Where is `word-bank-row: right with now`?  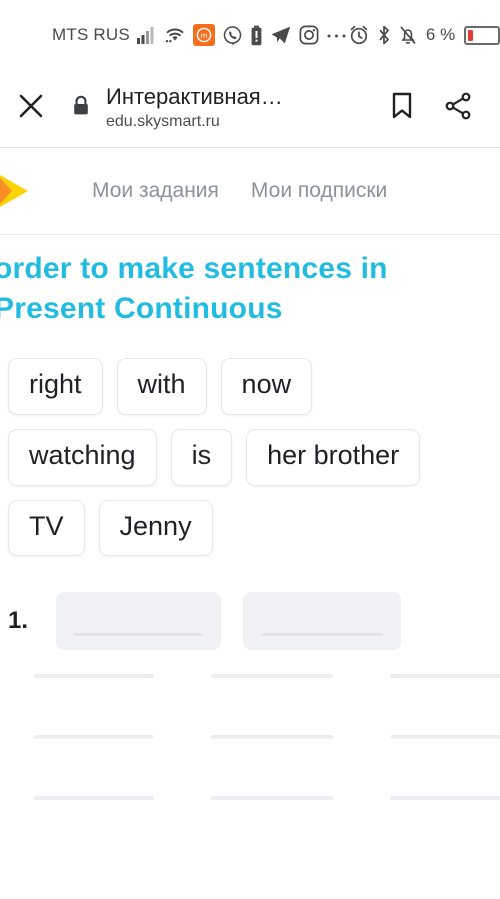 word-bank-row: right with now is located at coordinates (254, 386).